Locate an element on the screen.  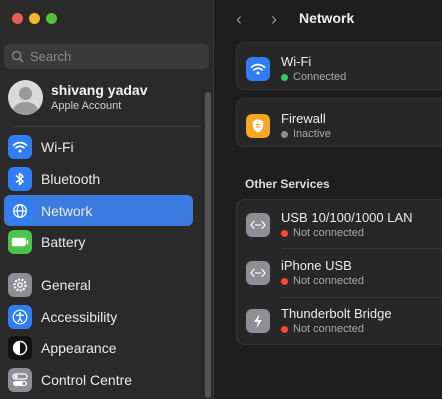
search-field is located at coordinates (106, 56).